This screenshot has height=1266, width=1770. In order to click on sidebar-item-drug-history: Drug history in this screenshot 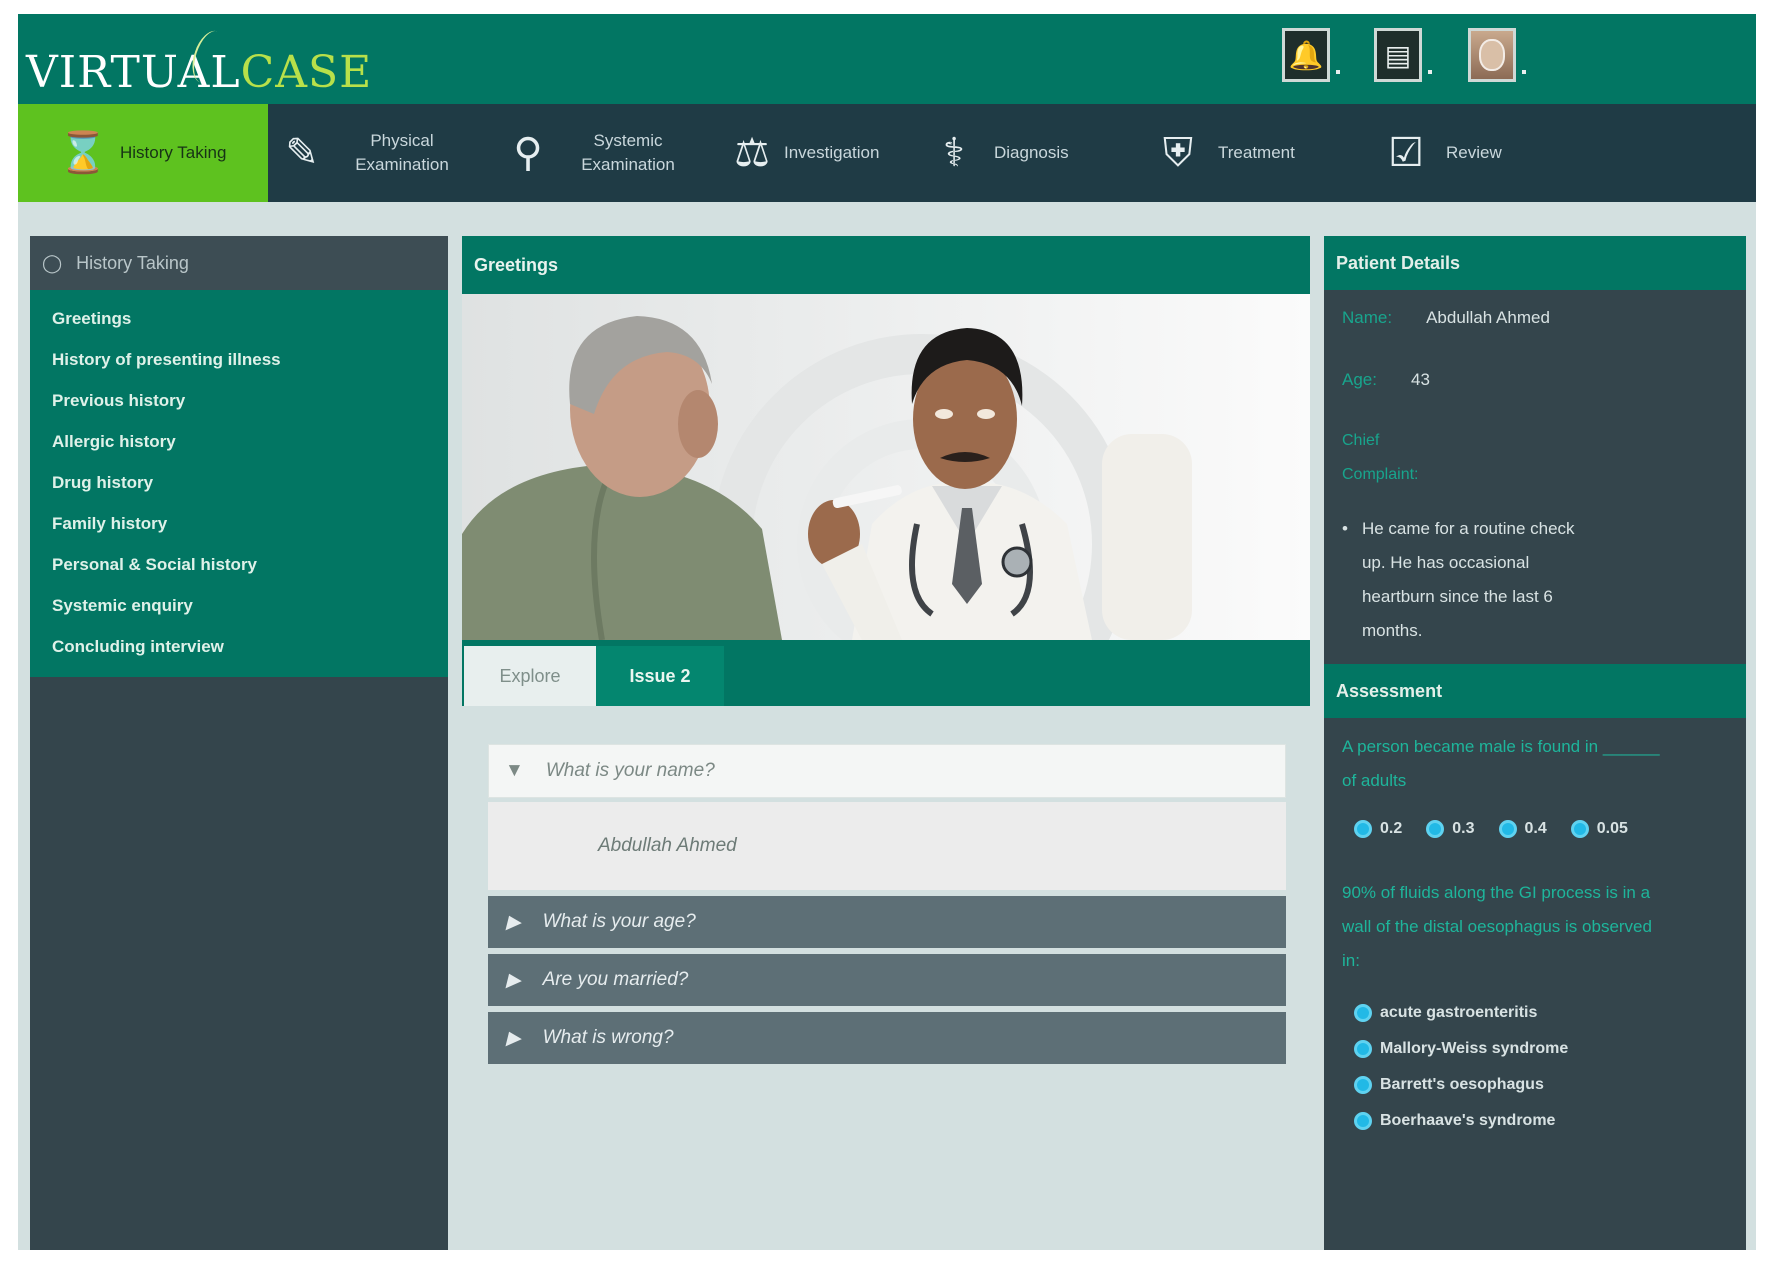, I will do `click(239, 482)`.